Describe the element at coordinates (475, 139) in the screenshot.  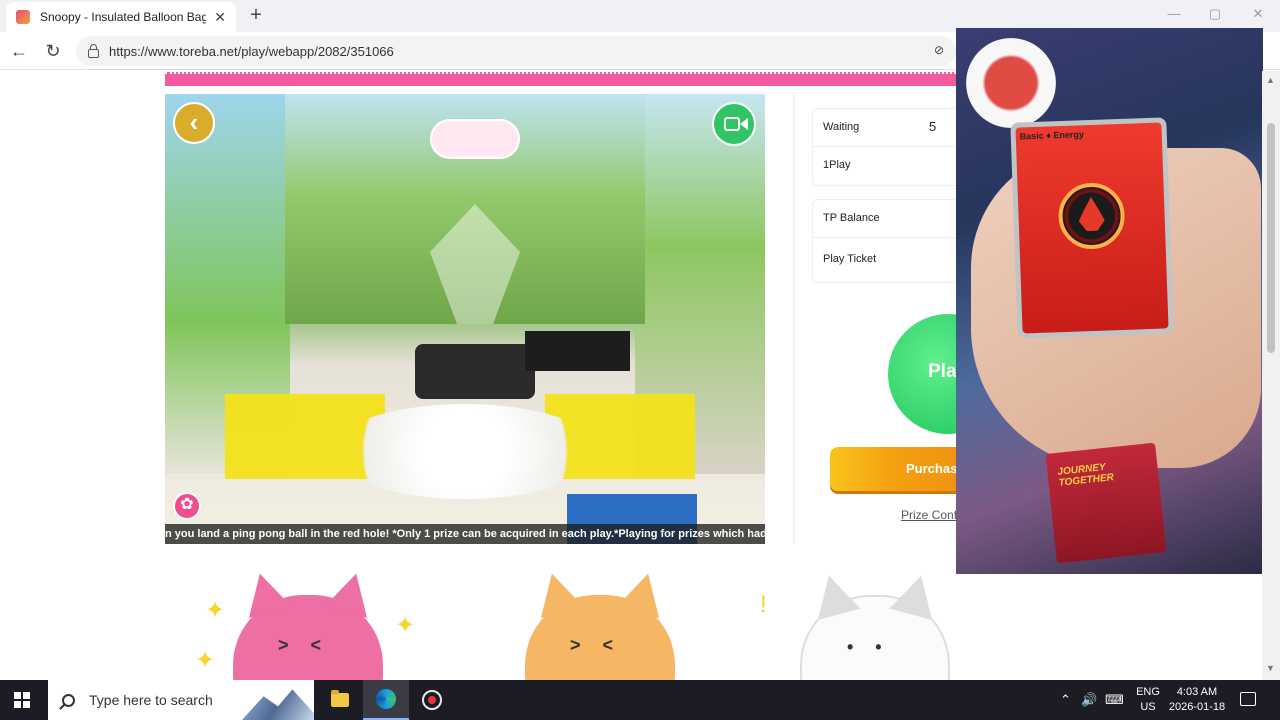
I see `machine-sign` at that location.